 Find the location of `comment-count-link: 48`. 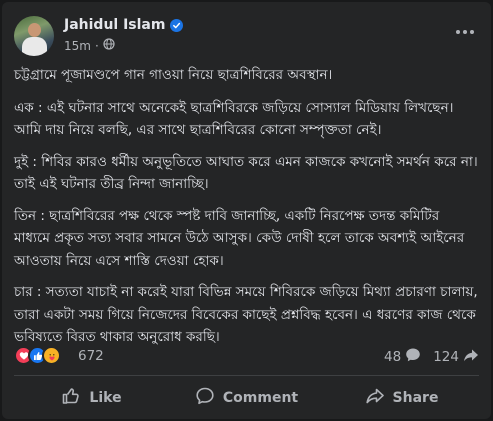

comment-count-link: 48 is located at coordinates (402, 357).